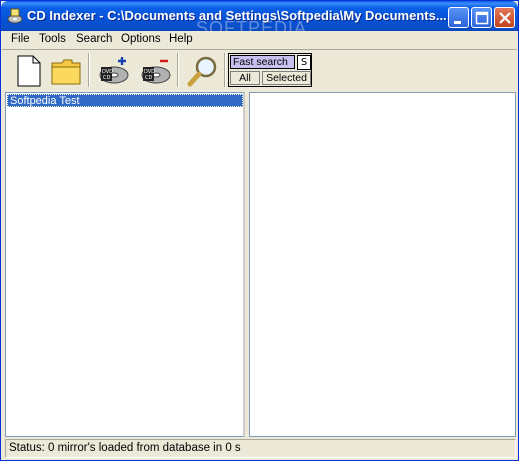 This screenshot has height=461, width=519. I want to click on toolbar: DVD CD DVD CD Fast search S All Selected, so click(259, 71).